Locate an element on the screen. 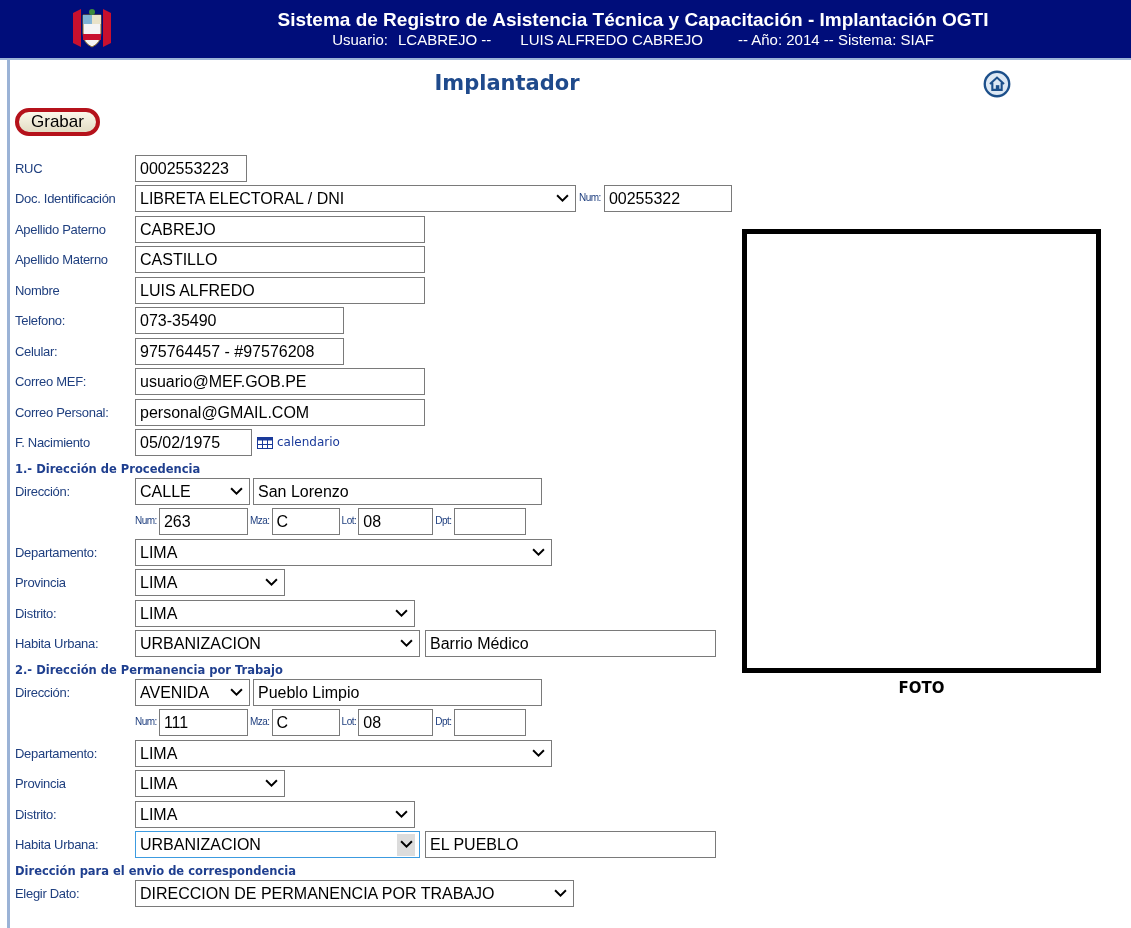 The height and width of the screenshot is (928, 1131). user-id: LCABREJO -- is located at coordinates (445, 39).